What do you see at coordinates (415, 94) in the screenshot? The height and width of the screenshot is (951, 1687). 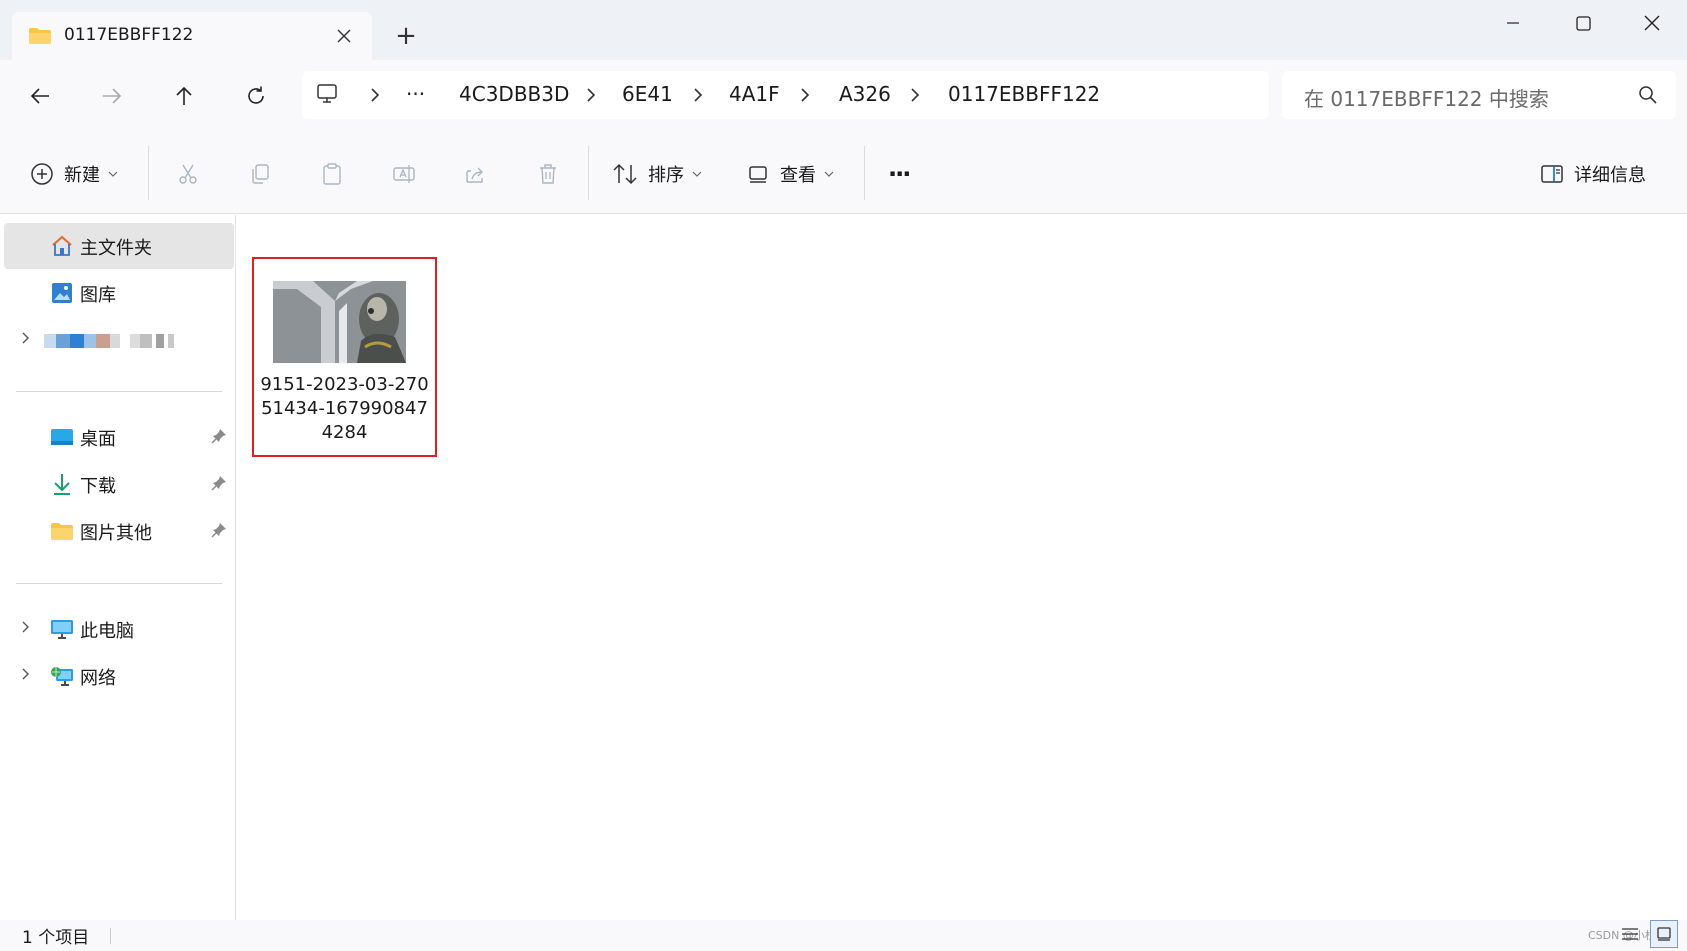 I see `breadcrumb-overflow: ···` at bounding box center [415, 94].